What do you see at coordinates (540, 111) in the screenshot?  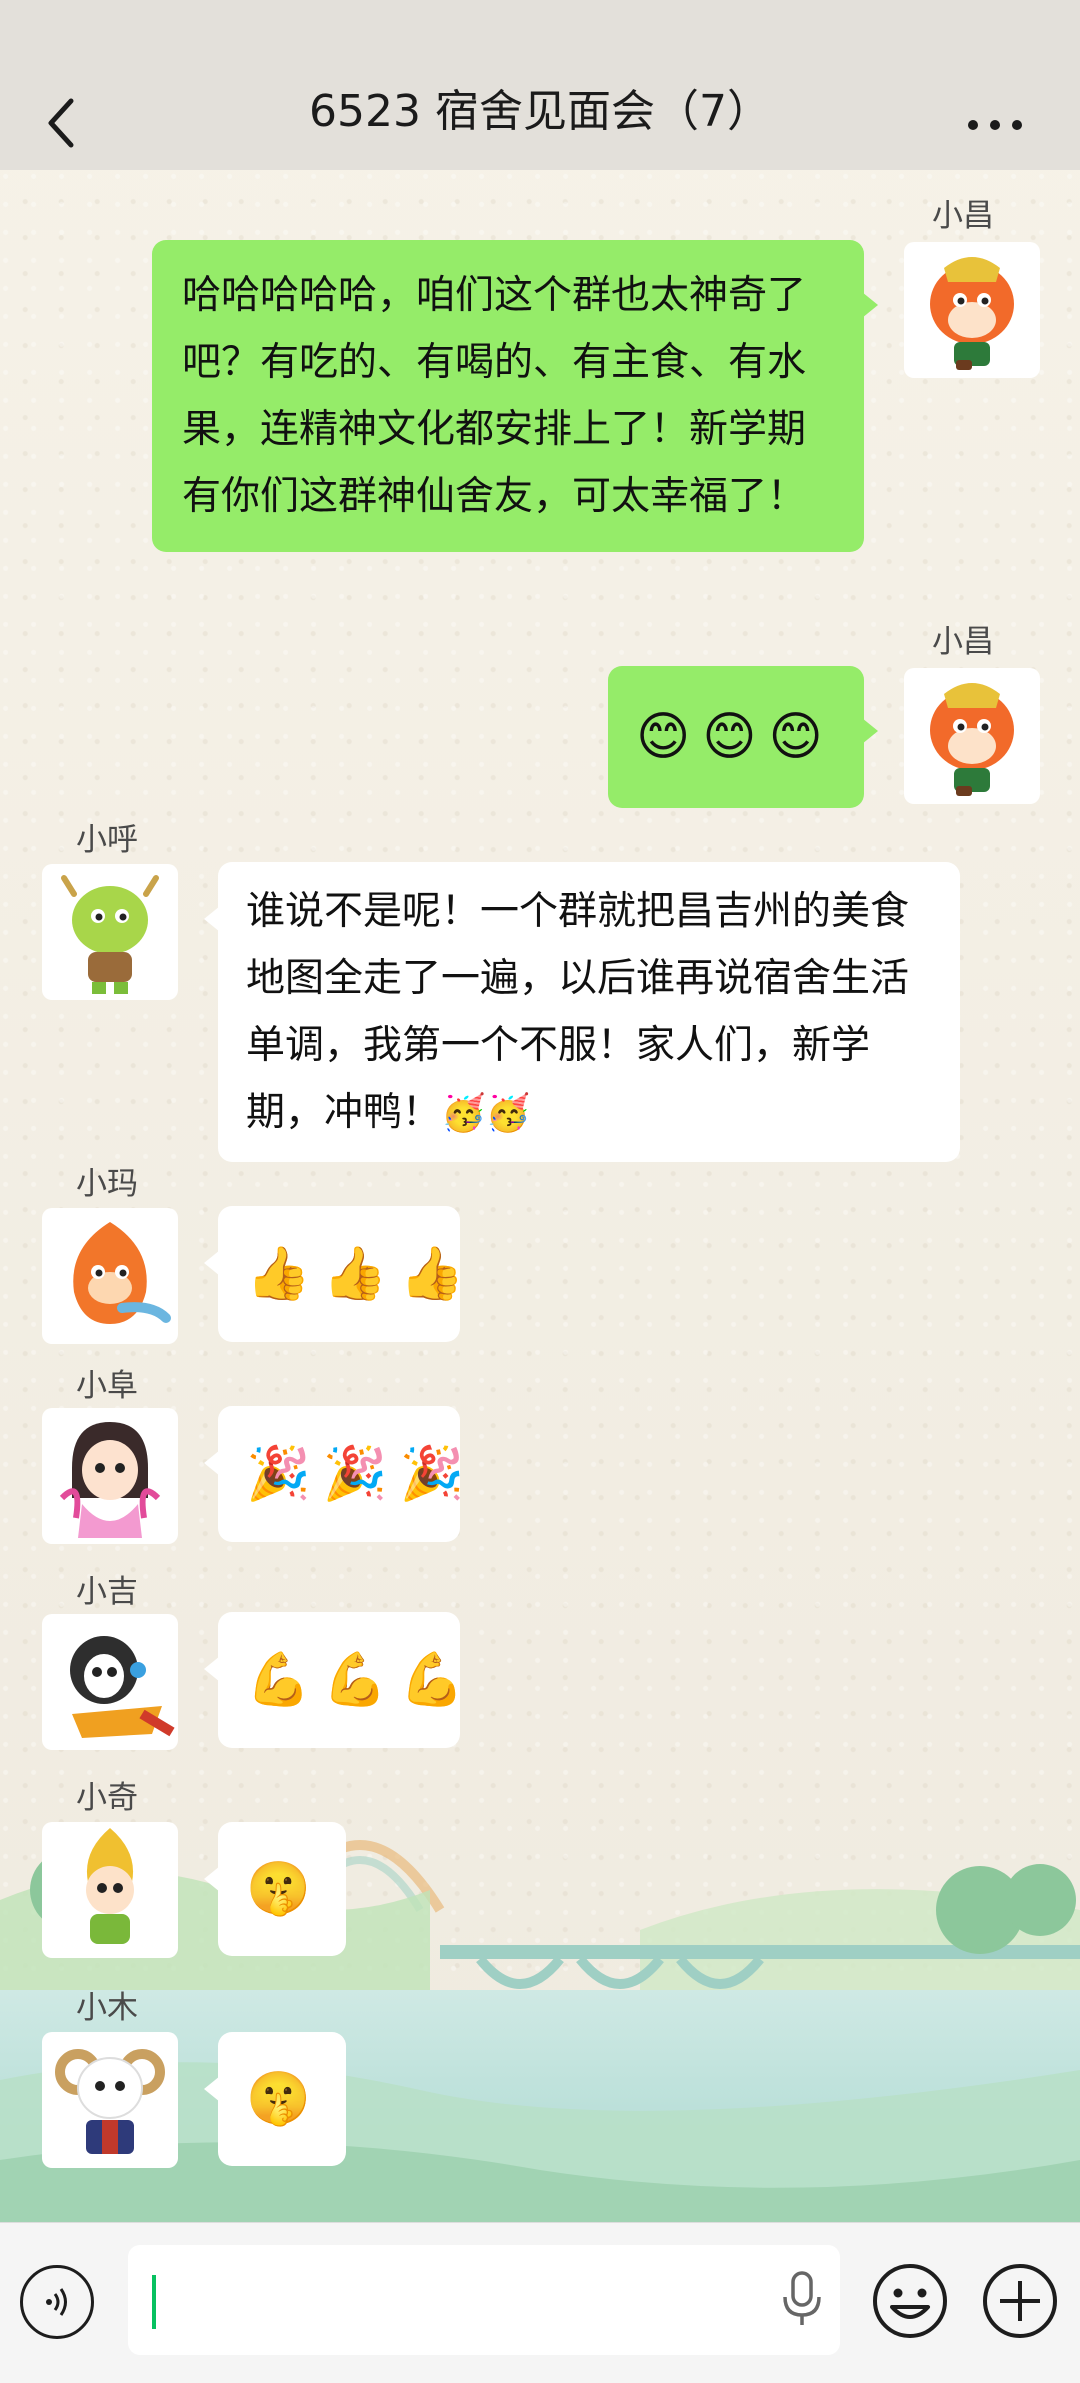 I see `chat-title: 6523 宿舍见面会（7）` at bounding box center [540, 111].